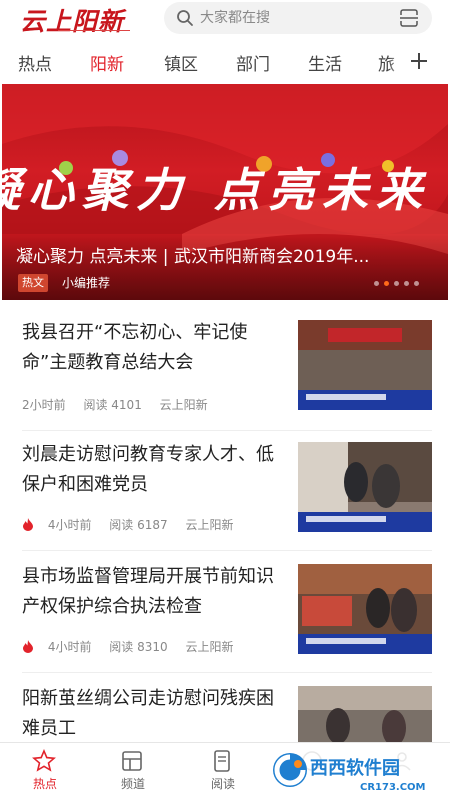  I want to click on news-meta: 4小时前 阅读 8310 云上阳新, so click(135, 646).